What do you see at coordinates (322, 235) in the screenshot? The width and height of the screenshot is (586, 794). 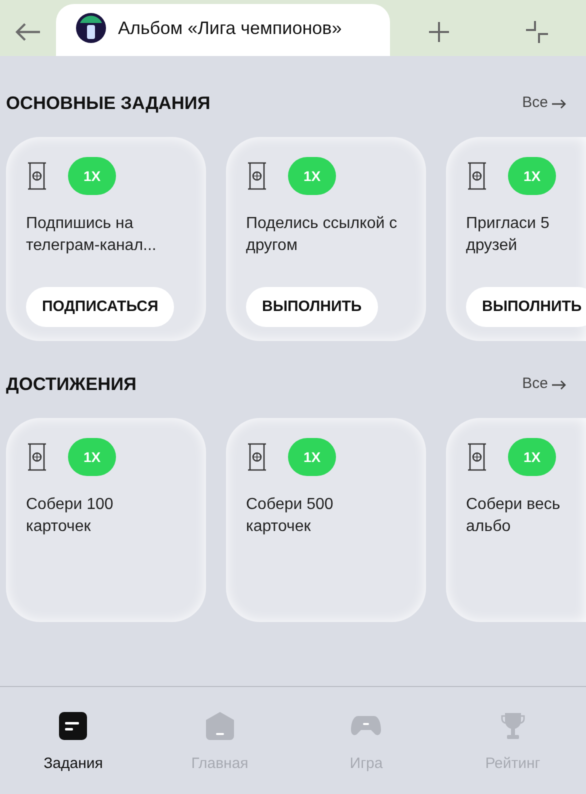 I see `task-text: Поделись ссылкой с другом` at bounding box center [322, 235].